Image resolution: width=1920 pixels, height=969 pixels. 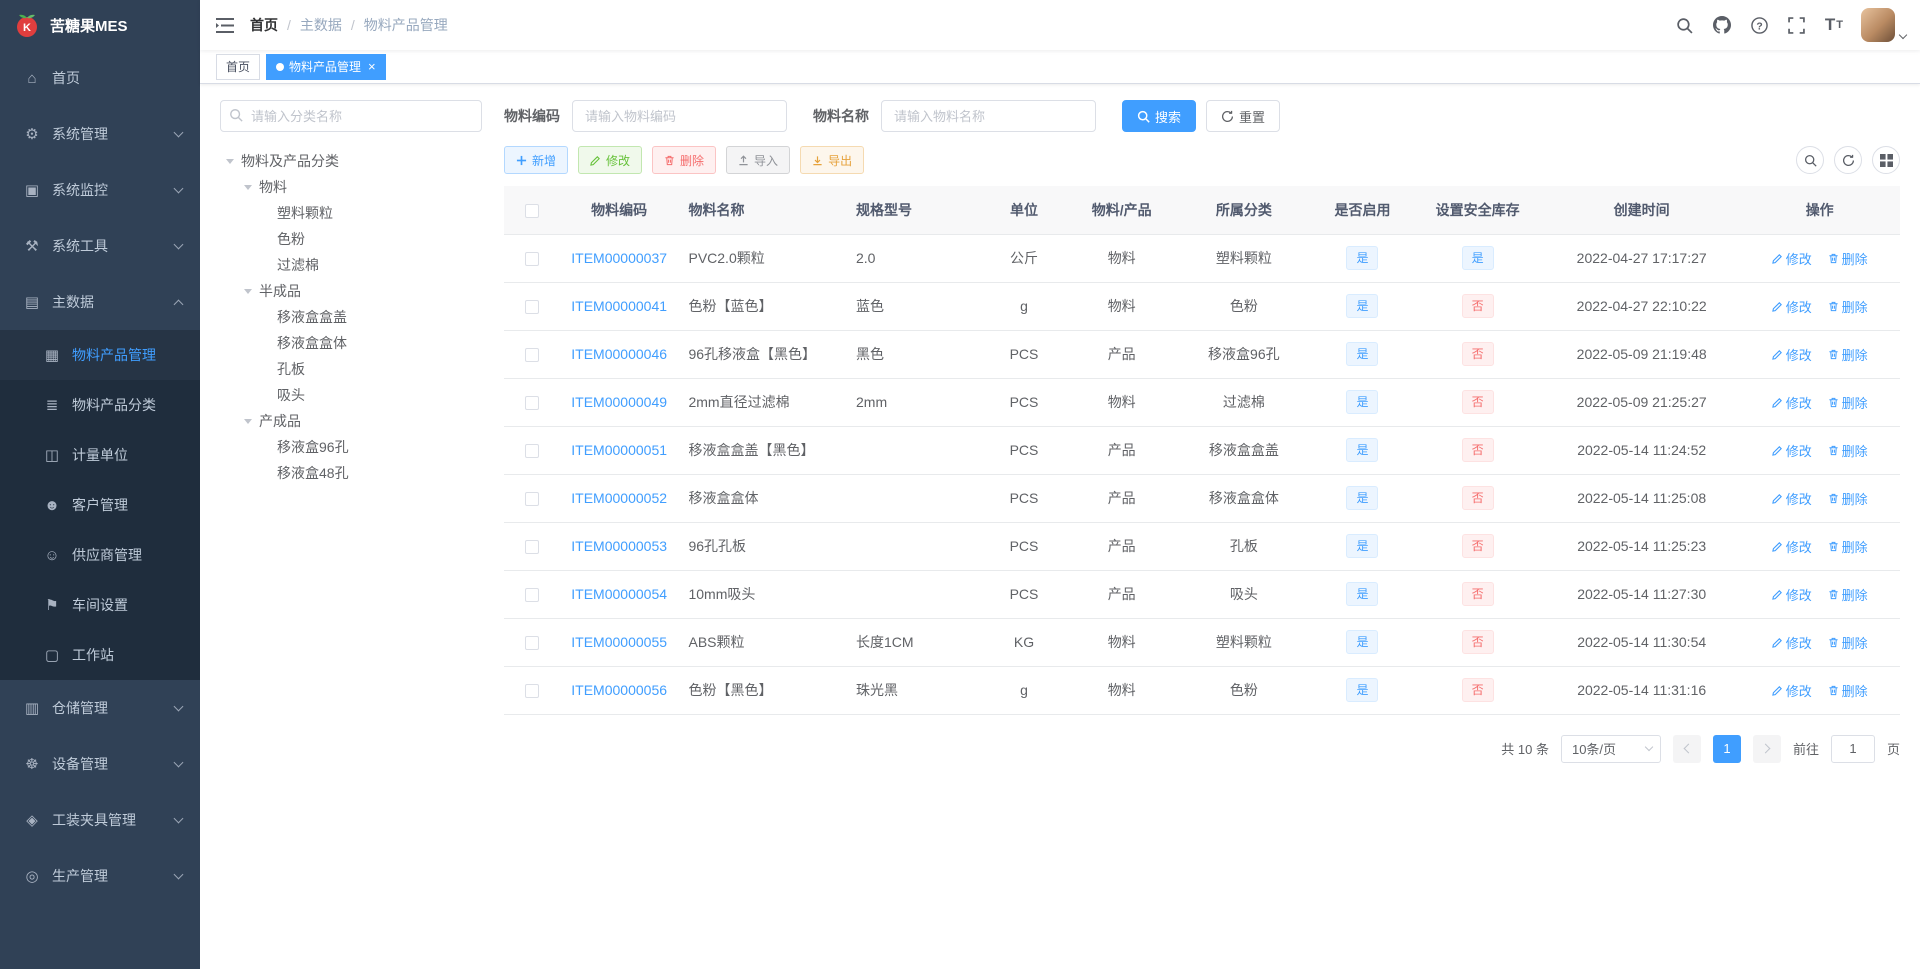 What do you see at coordinates (619, 402) in the screenshot?
I see `item-code-link: ITEM00000049` at bounding box center [619, 402].